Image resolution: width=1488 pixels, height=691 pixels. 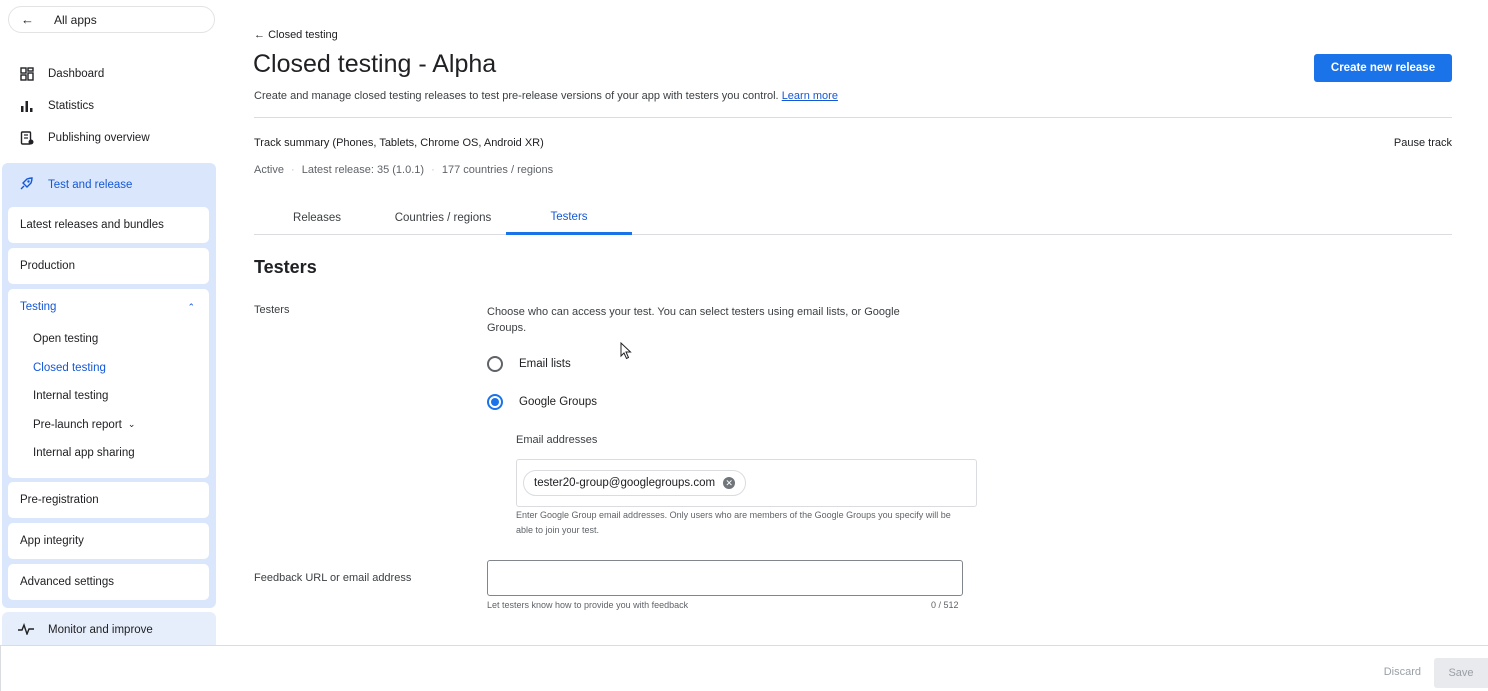 I want to click on breadcrumb-label: Closed testing, so click(x=303, y=35).